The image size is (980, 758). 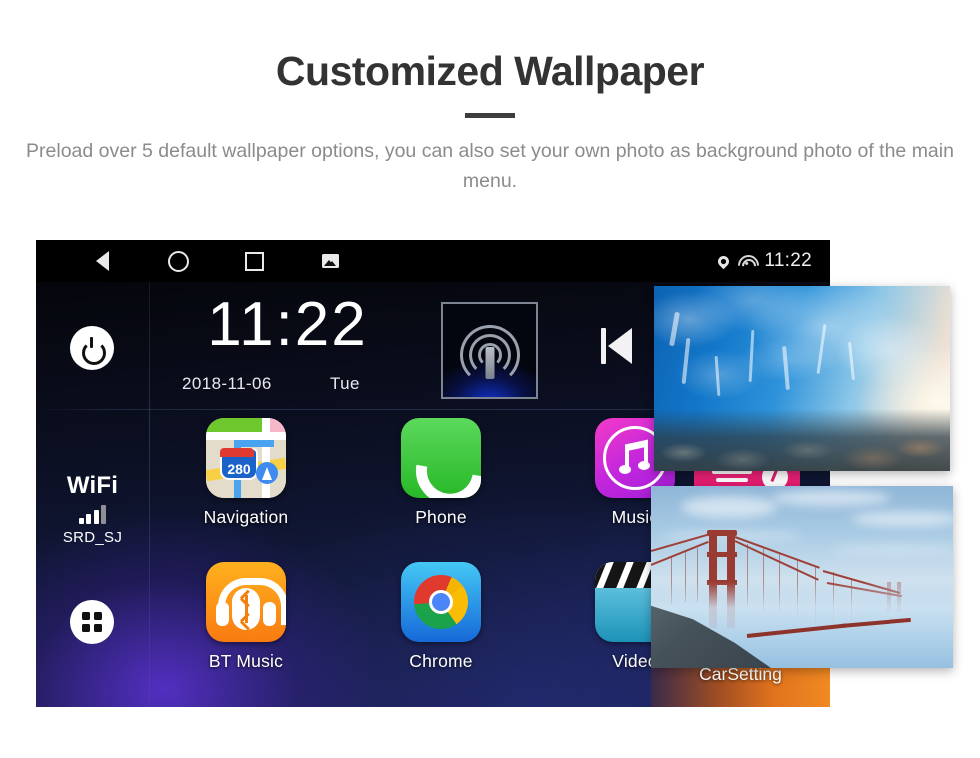 I want to click on status-indicators: 11:22, so click(x=764, y=261).